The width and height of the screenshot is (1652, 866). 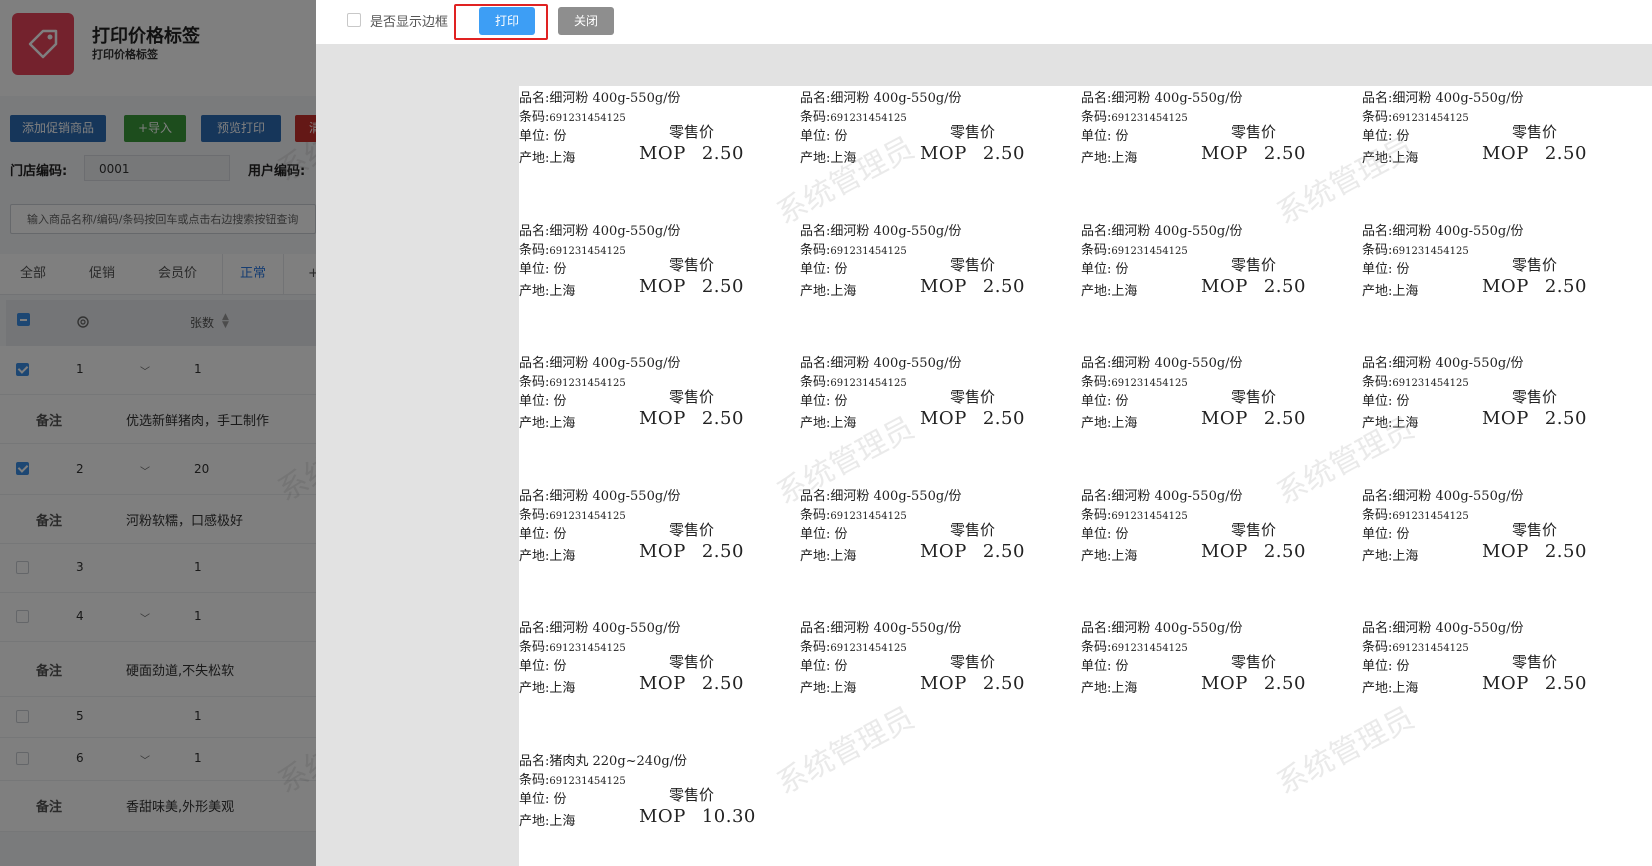 What do you see at coordinates (586, 21) in the screenshot?
I see `close-button: 关闭` at bounding box center [586, 21].